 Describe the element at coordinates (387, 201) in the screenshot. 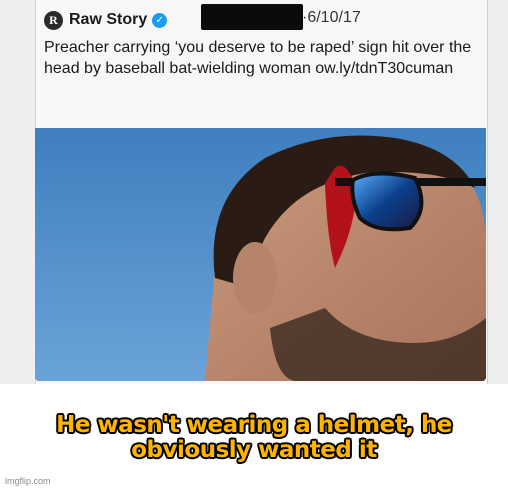

I see `sunglasses-lens` at that location.